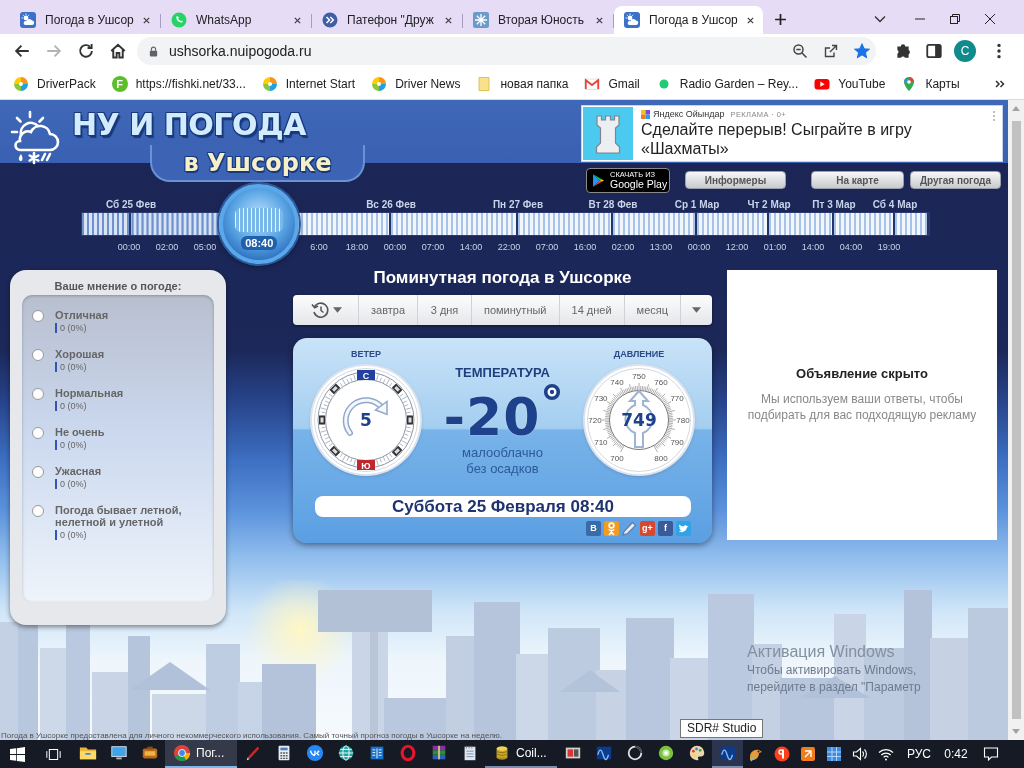 The image size is (1024, 768). I want to click on start-menu-icon, so click(17, 754).